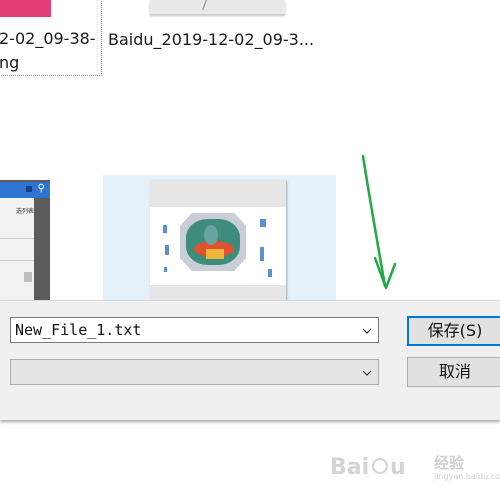 This screenshot has width=500, height=500. Describe the element at coordinates (379, 222) in the screenshot. I see `green-arrow-icon` at that location.